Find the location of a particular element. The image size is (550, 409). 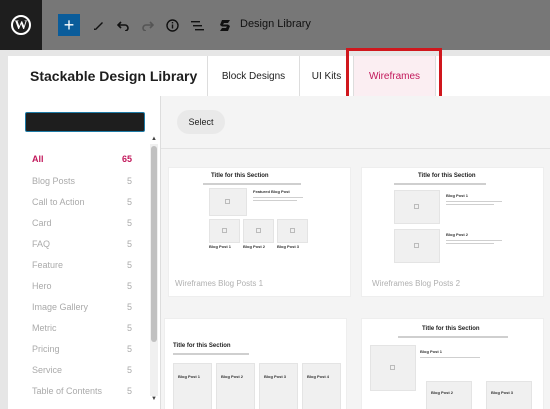

sidebar-scrollbar: ▲ ▼ is located at coordinates (154, 269).